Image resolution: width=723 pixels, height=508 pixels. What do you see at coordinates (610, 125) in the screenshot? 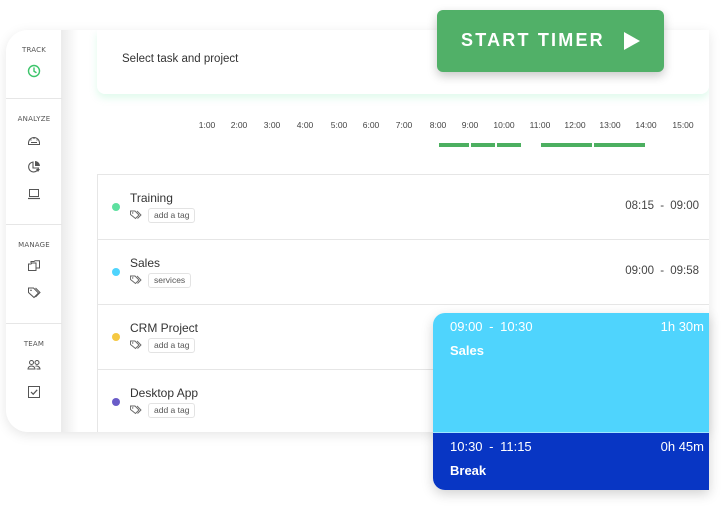
I see `timeline-hour-label: 13:00` at bounding box center [610, 125].